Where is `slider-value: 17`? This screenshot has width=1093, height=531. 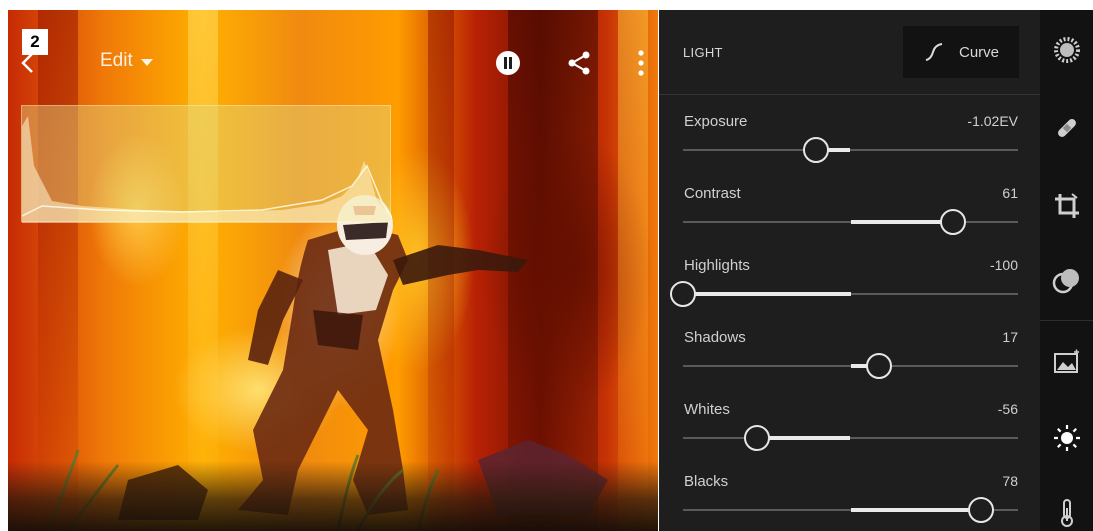
slider-value: 17 is located at coordinates (1010, 337).